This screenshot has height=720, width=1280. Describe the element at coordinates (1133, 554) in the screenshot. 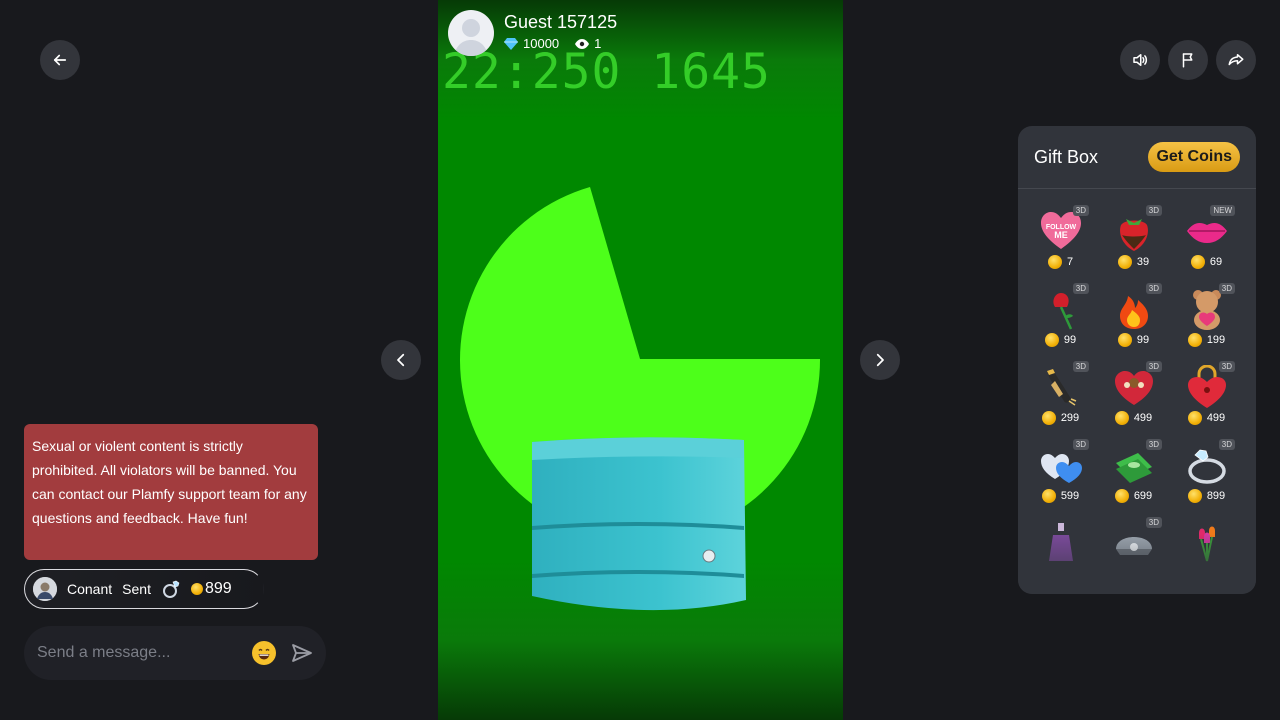

I see `gift-item-pearl-shell: 3D` at that location.